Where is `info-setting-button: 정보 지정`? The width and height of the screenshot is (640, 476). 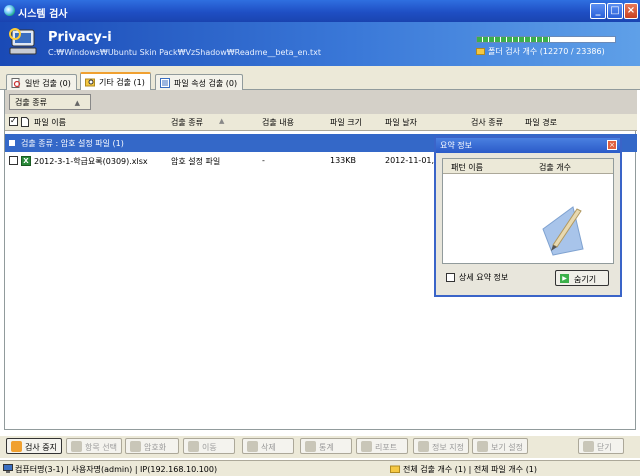 info-setting-button: 정보 지정 is located at coordinates (441, 446).